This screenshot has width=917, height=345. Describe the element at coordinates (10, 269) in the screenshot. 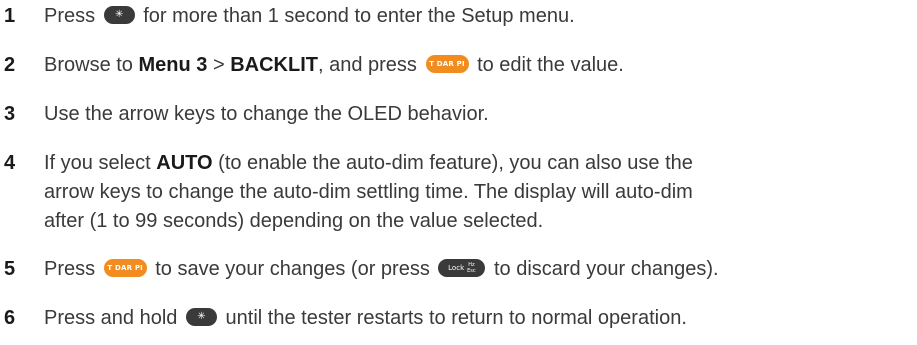

I see `step-number: 5` at that location.